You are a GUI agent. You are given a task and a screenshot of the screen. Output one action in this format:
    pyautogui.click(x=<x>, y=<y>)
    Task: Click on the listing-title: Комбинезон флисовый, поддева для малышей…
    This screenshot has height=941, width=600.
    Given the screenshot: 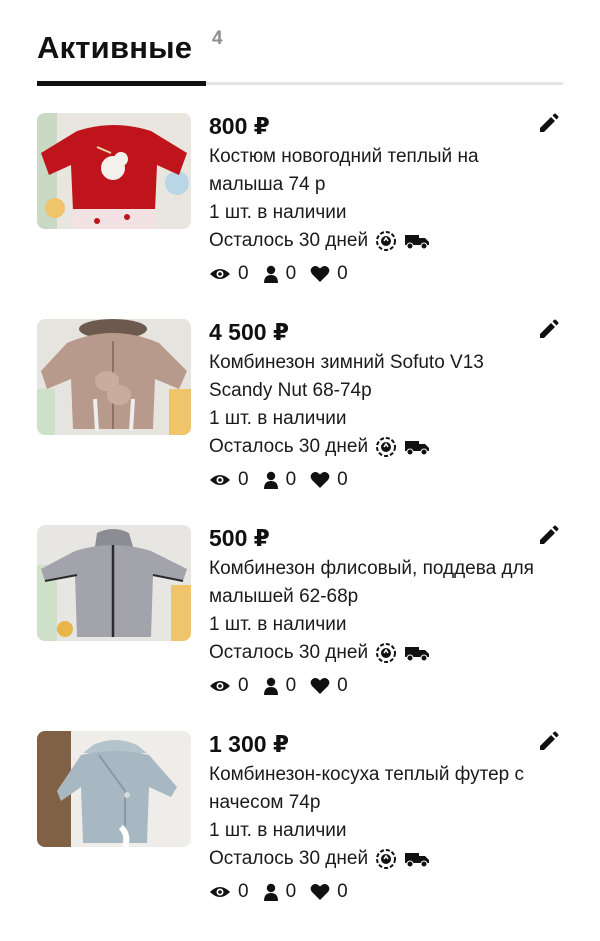 What is the action you would take?
    pyautogui.click(x=374, y=583)
    